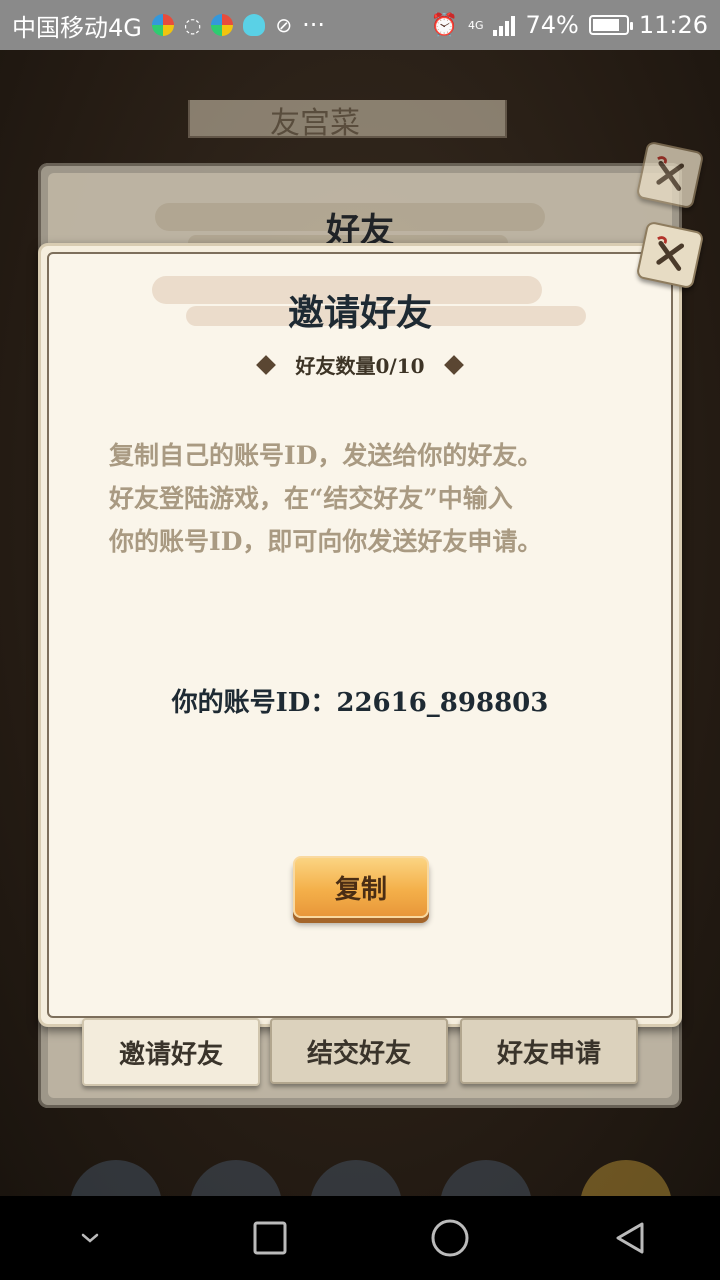 The height and width of the screenshot is (1280, 720). Describe the element at coordinates (360, 1238) in the screenshot. I see `navigation-bar` at that location.